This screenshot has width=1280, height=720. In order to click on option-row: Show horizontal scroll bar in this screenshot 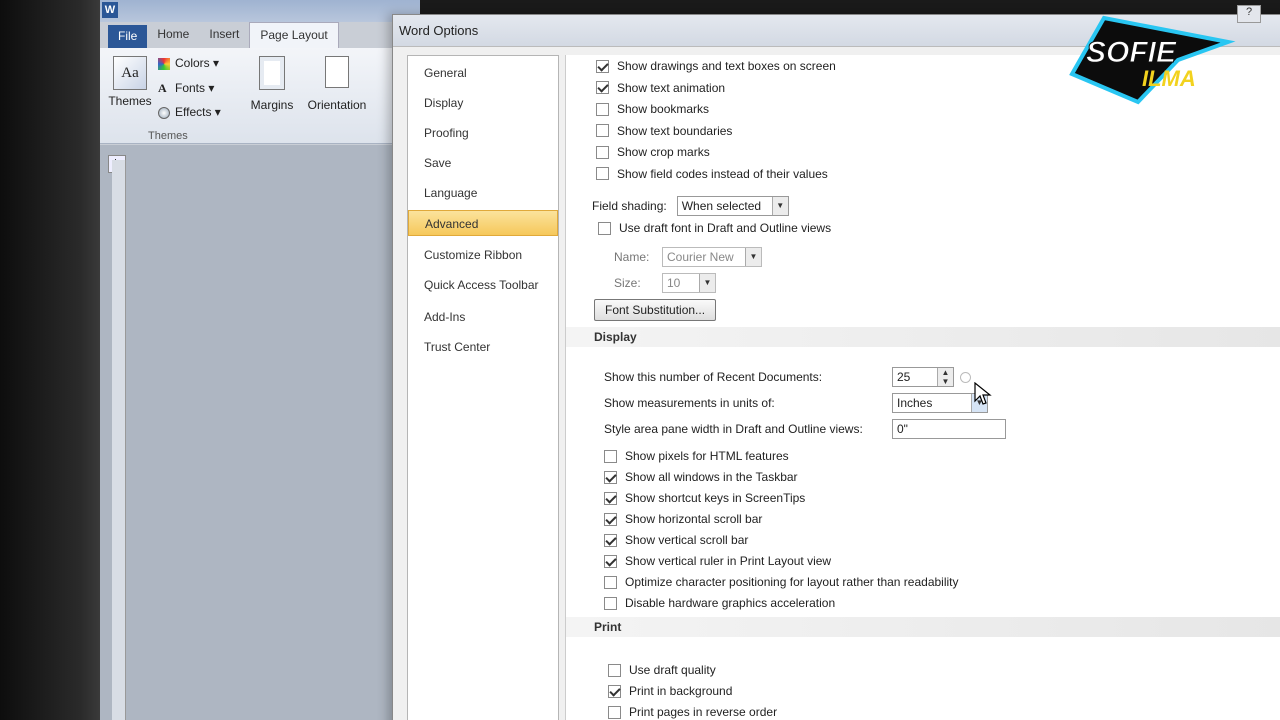, I will do `click(683, 519)`.